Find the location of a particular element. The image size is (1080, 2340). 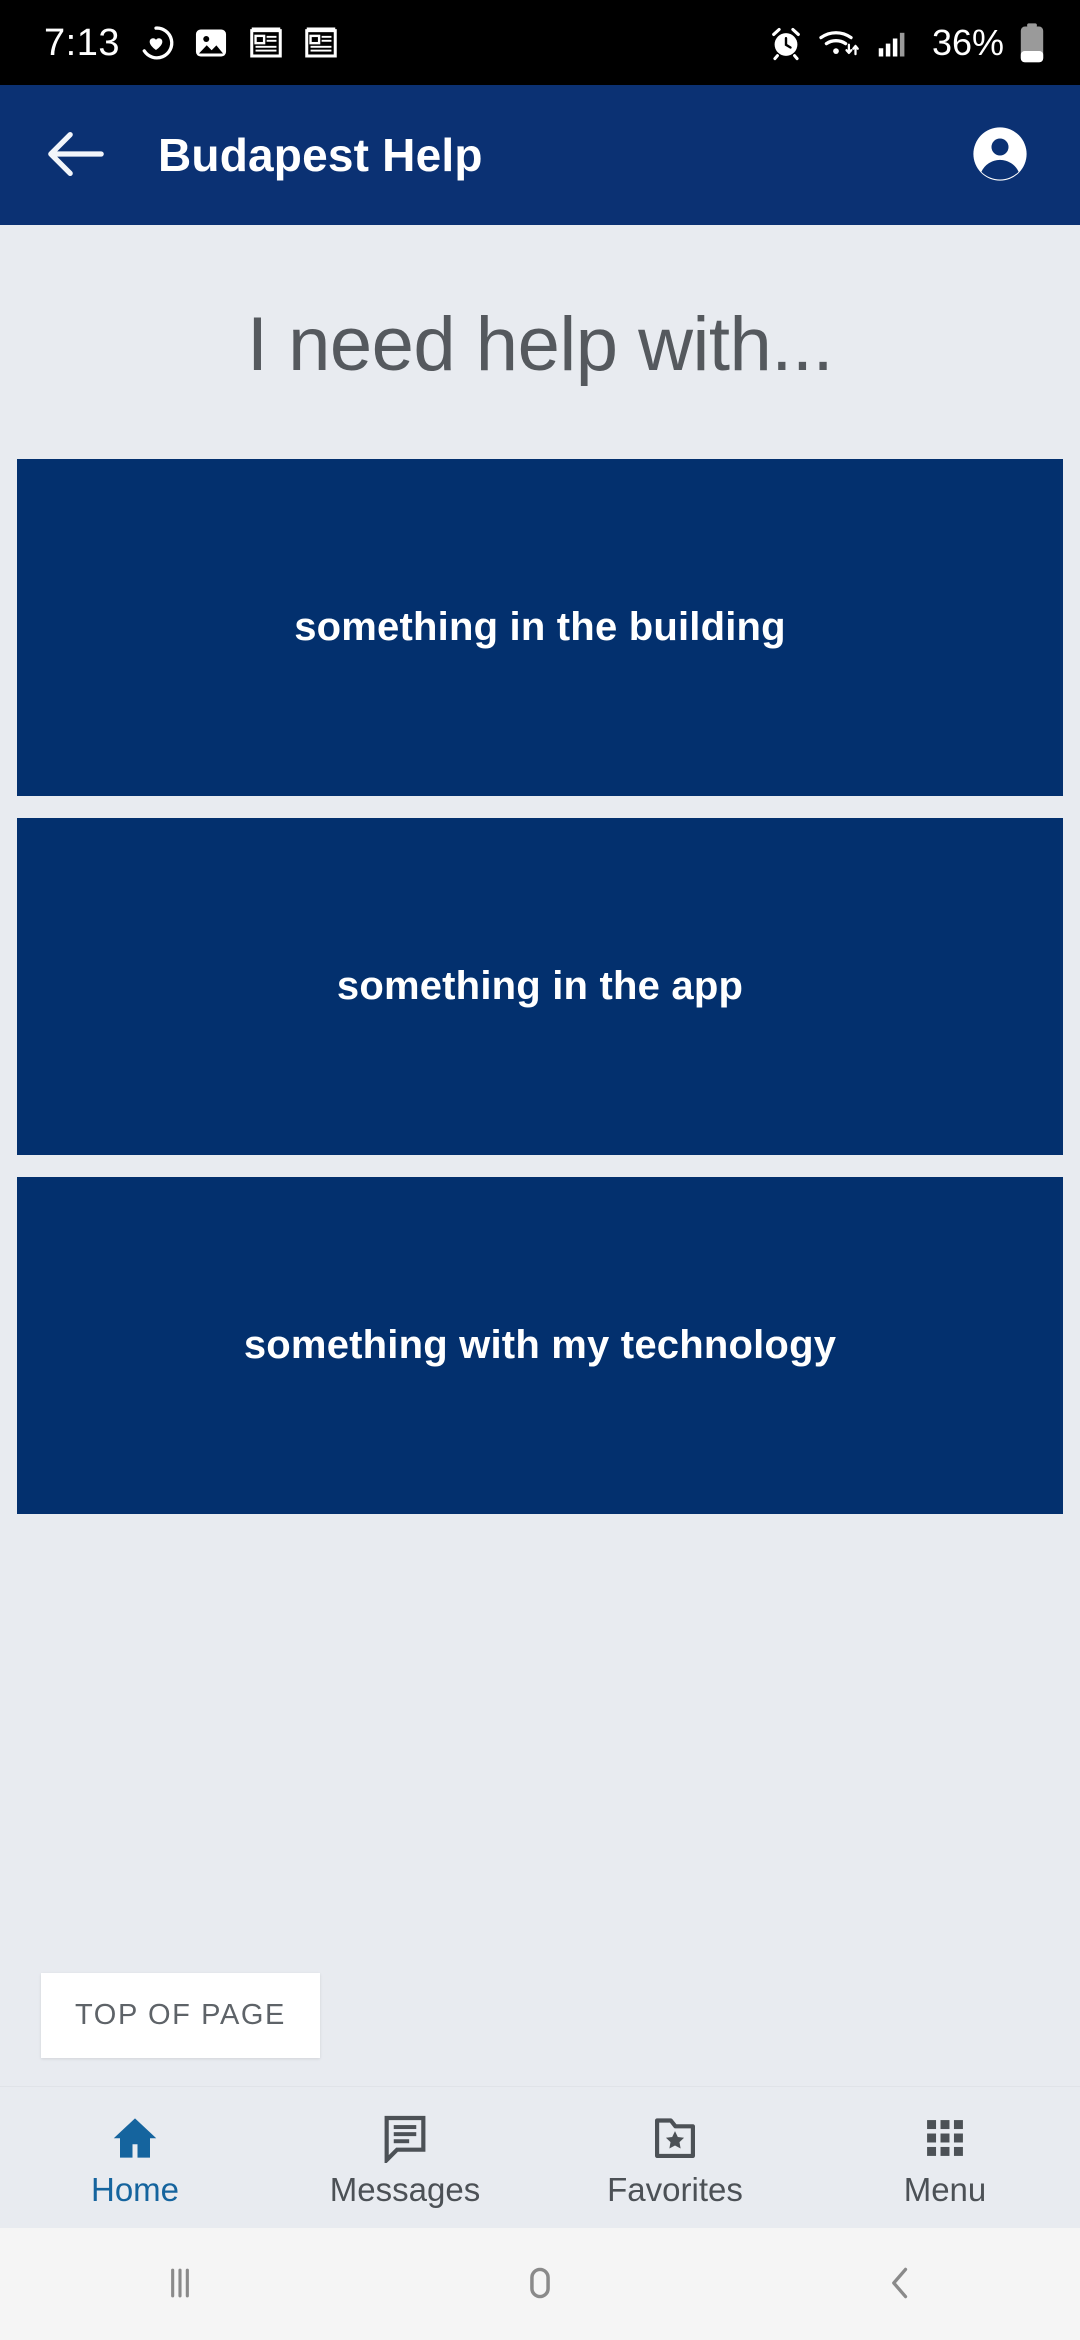

account-button is located at coordinates (1000, 155).